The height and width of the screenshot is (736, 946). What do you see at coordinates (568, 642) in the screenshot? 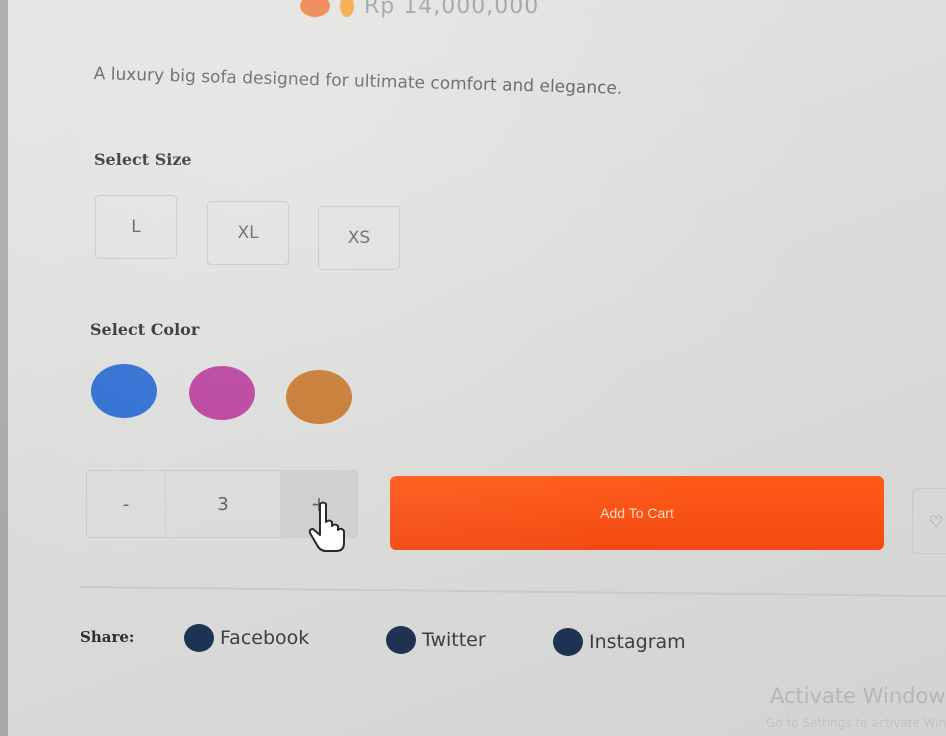
I see `instagram-icon` at bounding box center [568, 642].